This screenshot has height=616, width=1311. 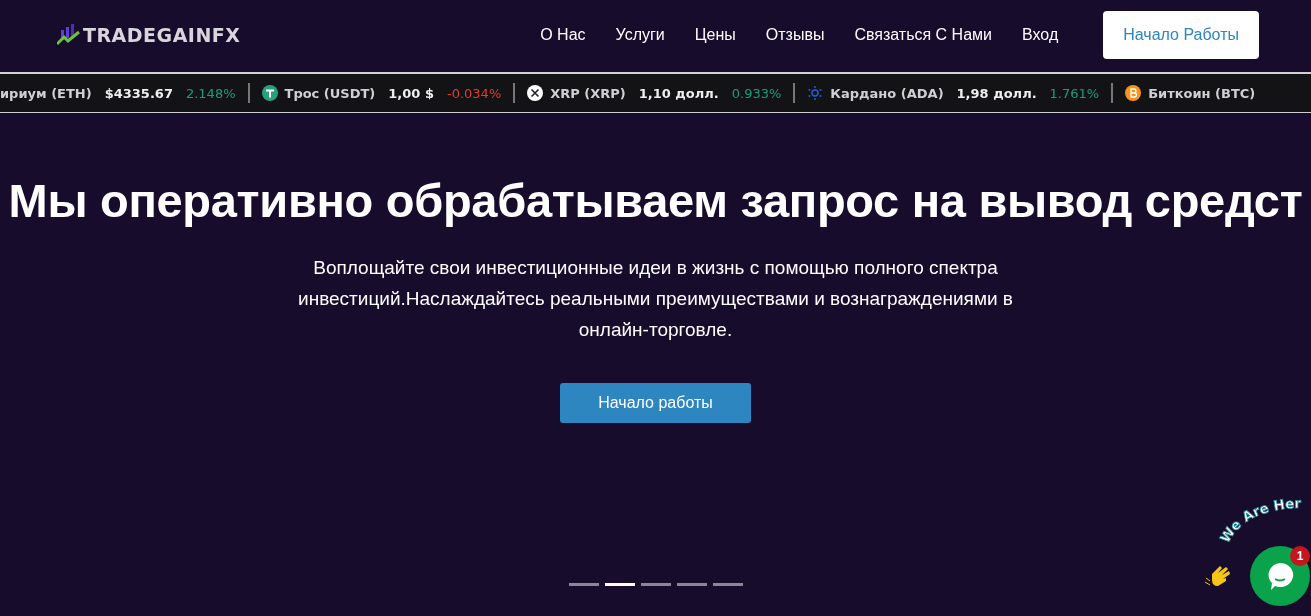 I want to click on slide-indicator, so click(x=619, y=584).